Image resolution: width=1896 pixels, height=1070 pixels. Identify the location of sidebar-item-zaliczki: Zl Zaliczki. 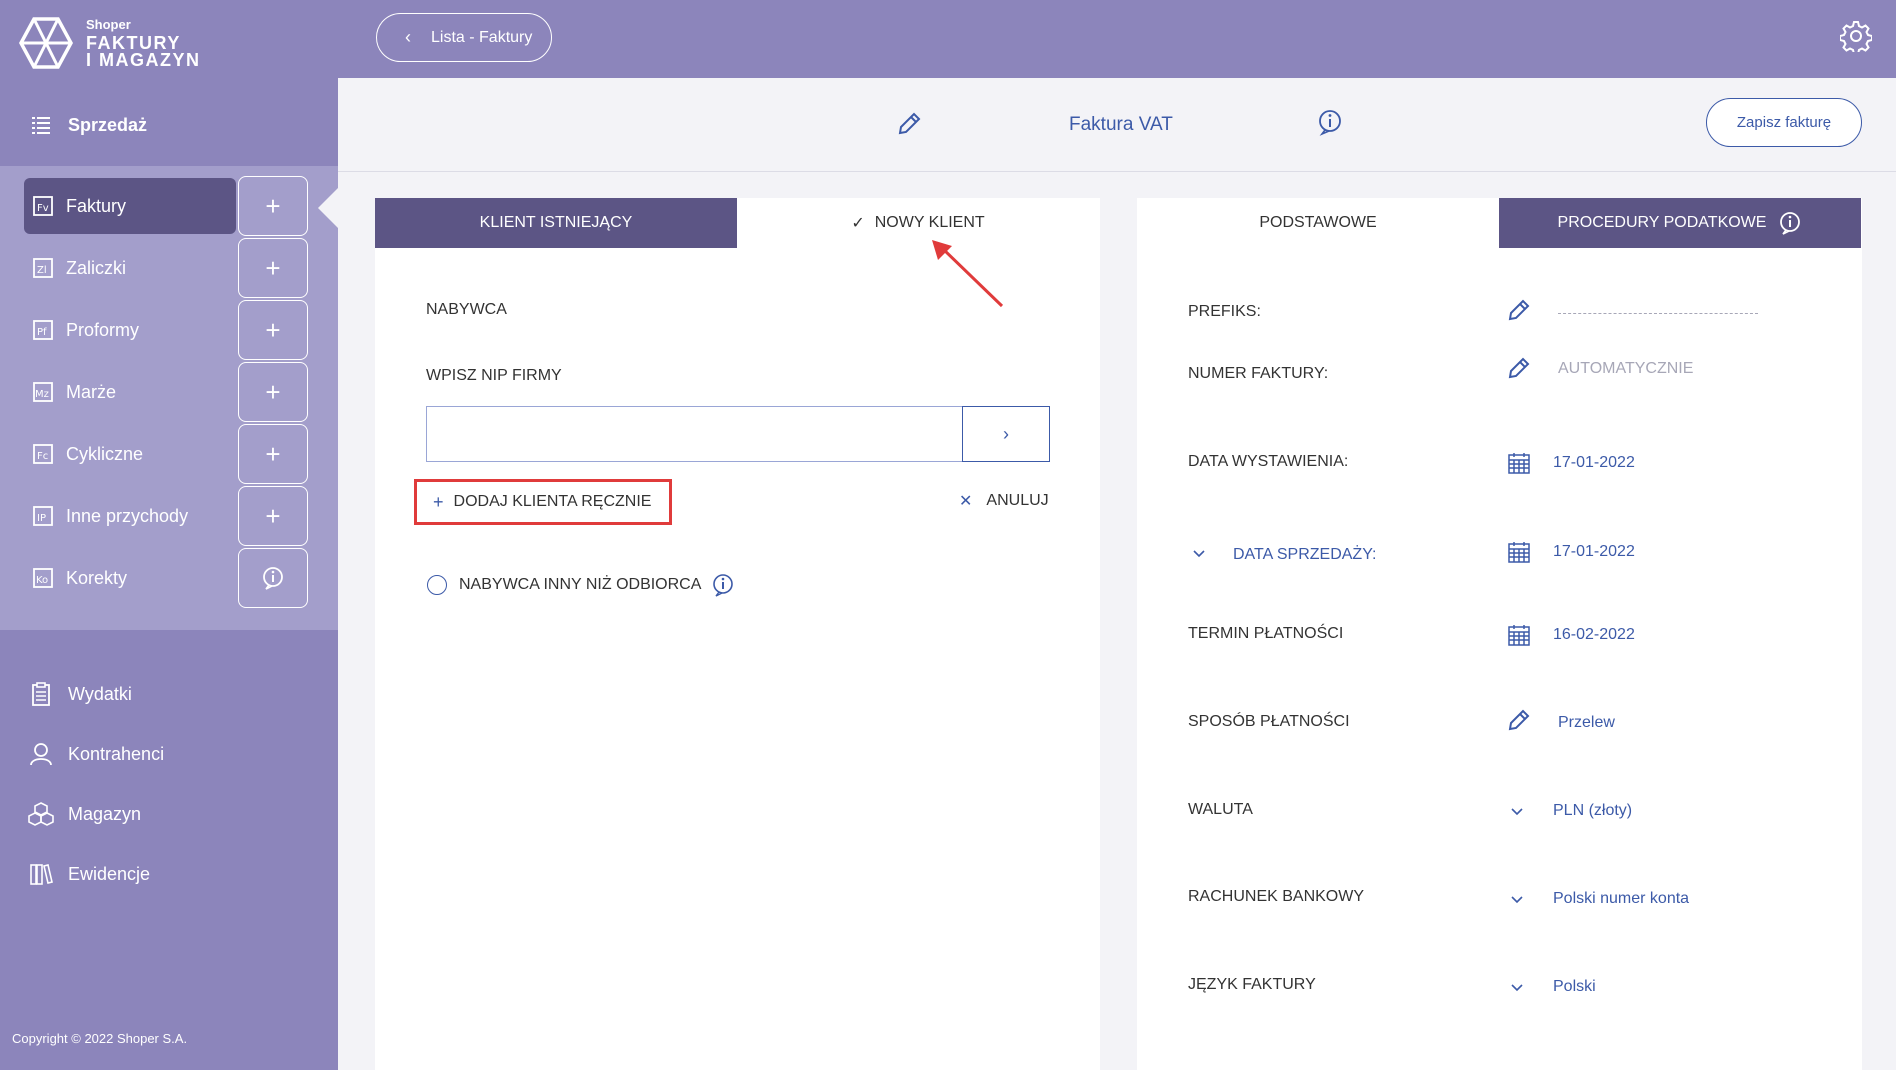
(130, 268).